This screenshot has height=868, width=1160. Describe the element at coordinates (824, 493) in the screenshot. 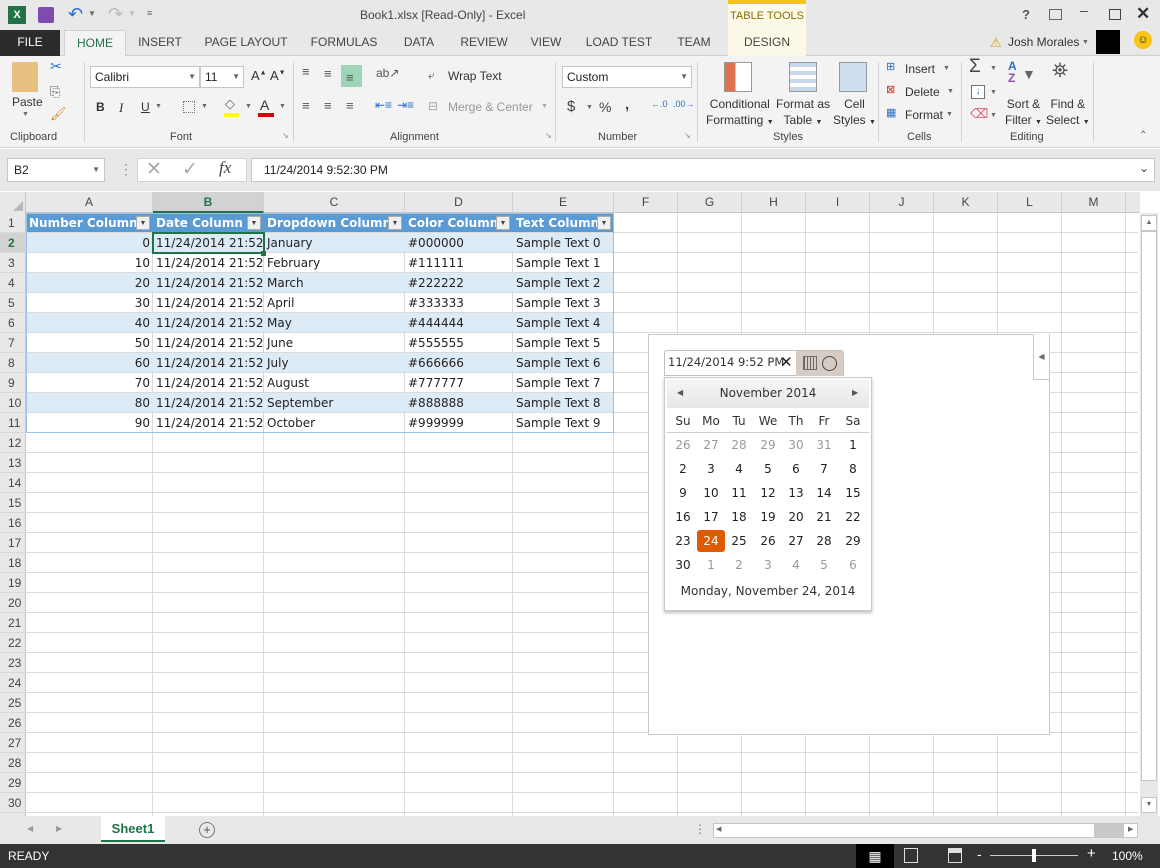

I see `calendar-day: 14` at that location.